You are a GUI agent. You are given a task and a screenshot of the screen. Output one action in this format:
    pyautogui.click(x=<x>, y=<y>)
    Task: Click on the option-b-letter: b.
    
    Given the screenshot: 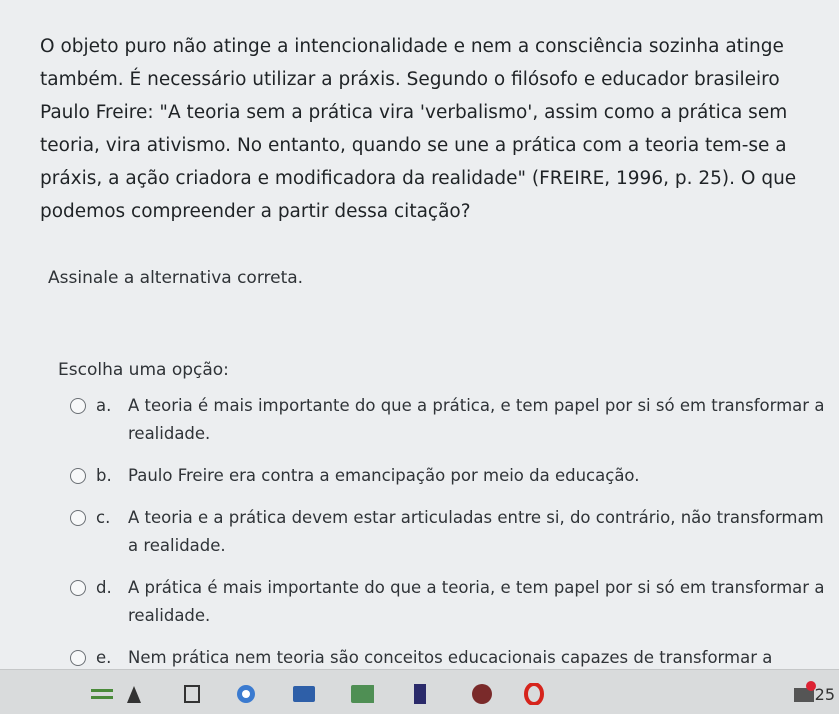 What is the action you would take?
    pyautogui.click(x=104, y=475)
    